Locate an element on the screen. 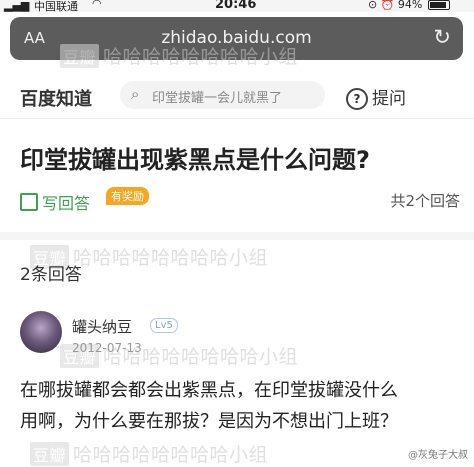 The image size is (474, 467). browser-url-bar: AA zhidao.baidu.com ↻ is located at coordinates (236, 38).